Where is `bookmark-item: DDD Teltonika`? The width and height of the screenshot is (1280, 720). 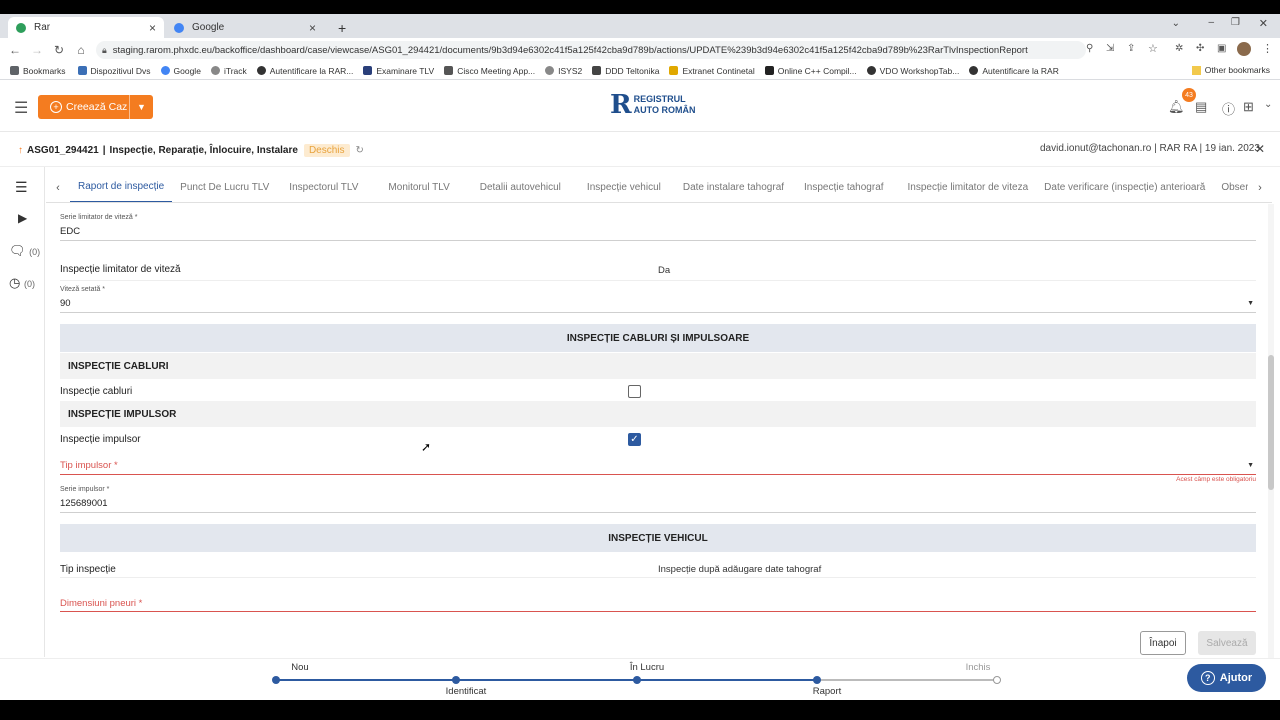
bookmark-item: DDD Teltonika is located at coordinates (625, 71).